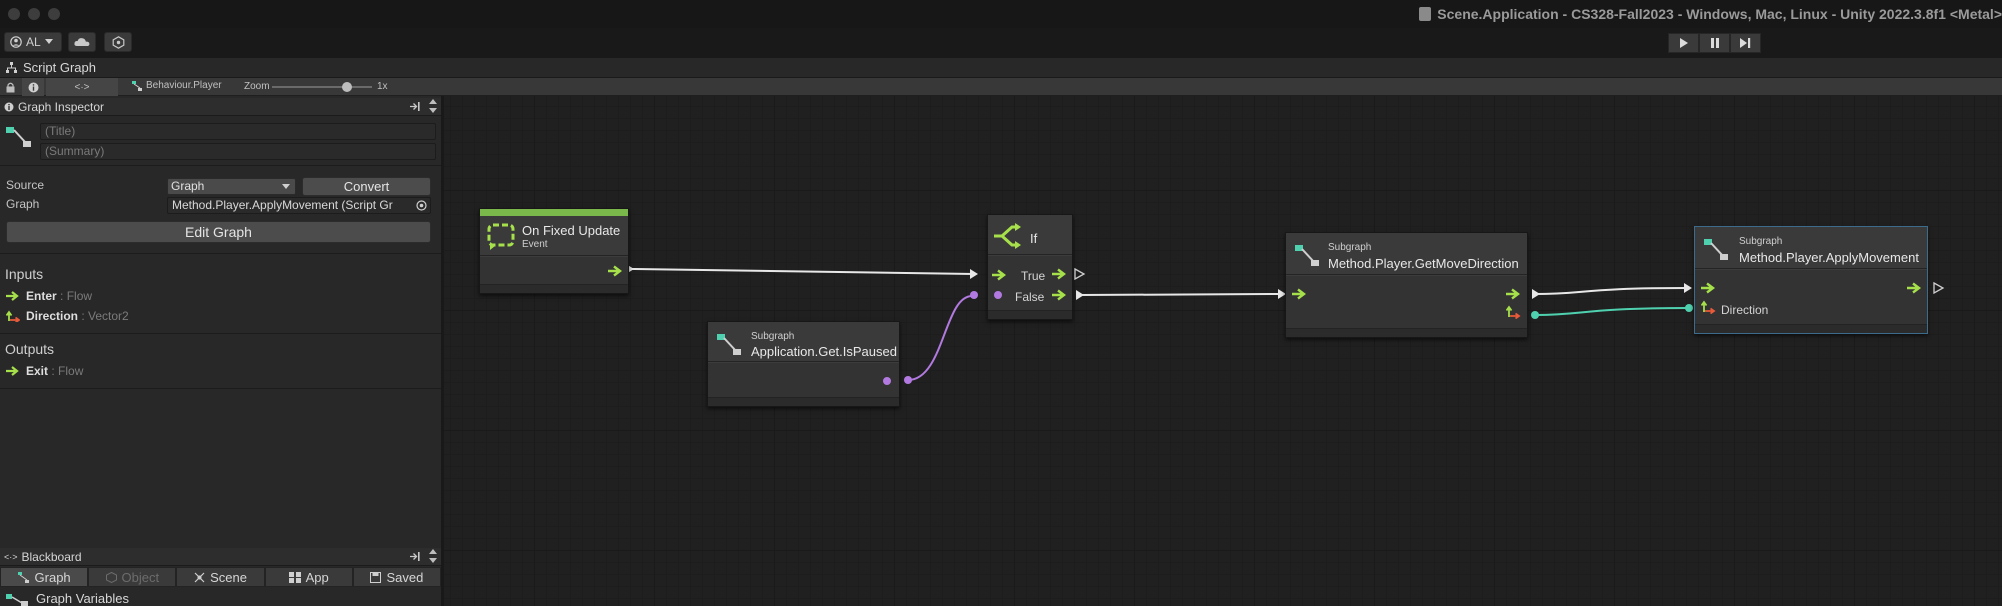  I want to click on vector2-out-port, so click(1514, 312).